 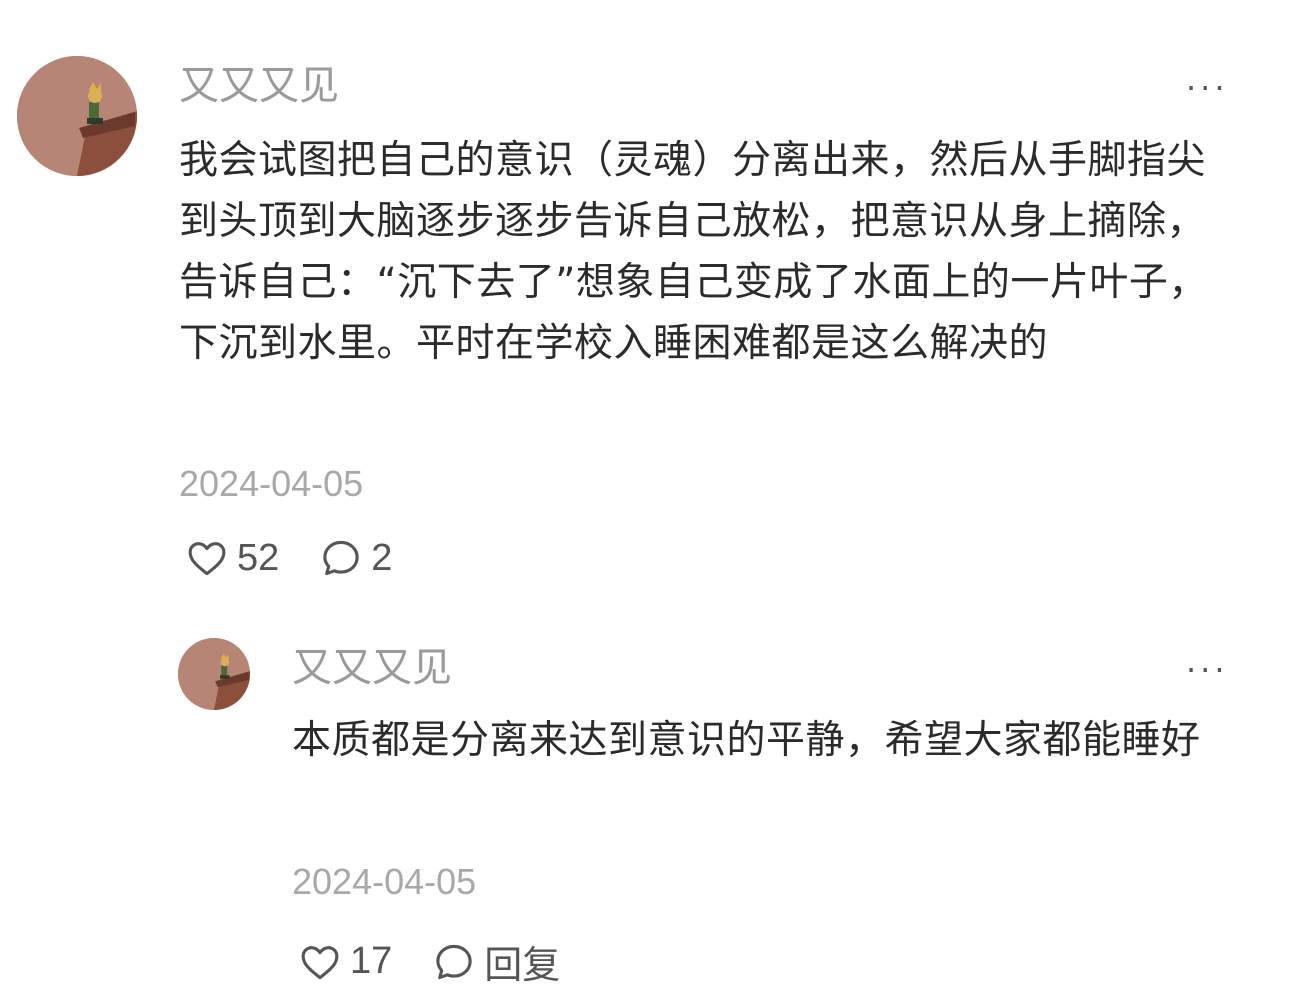 What do you see at coordinates (288, 558) in the screenshot?
I see `comment-actions: 52 2` at bounding box center [288, 558].